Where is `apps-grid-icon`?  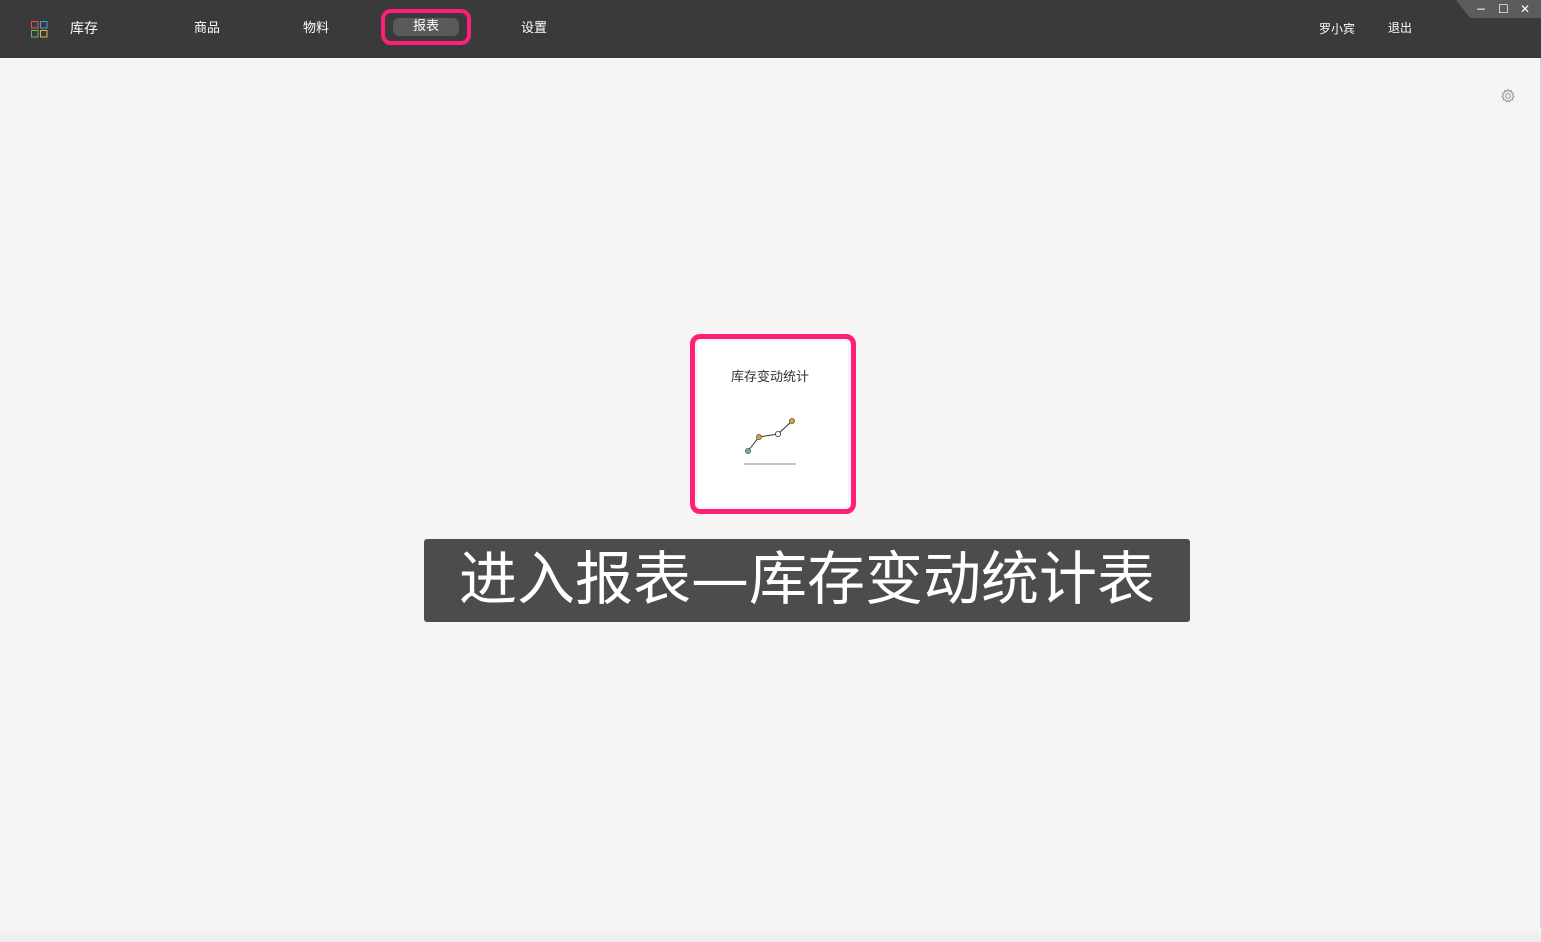
apps-grid-icon is located at coordinates (39, 29).